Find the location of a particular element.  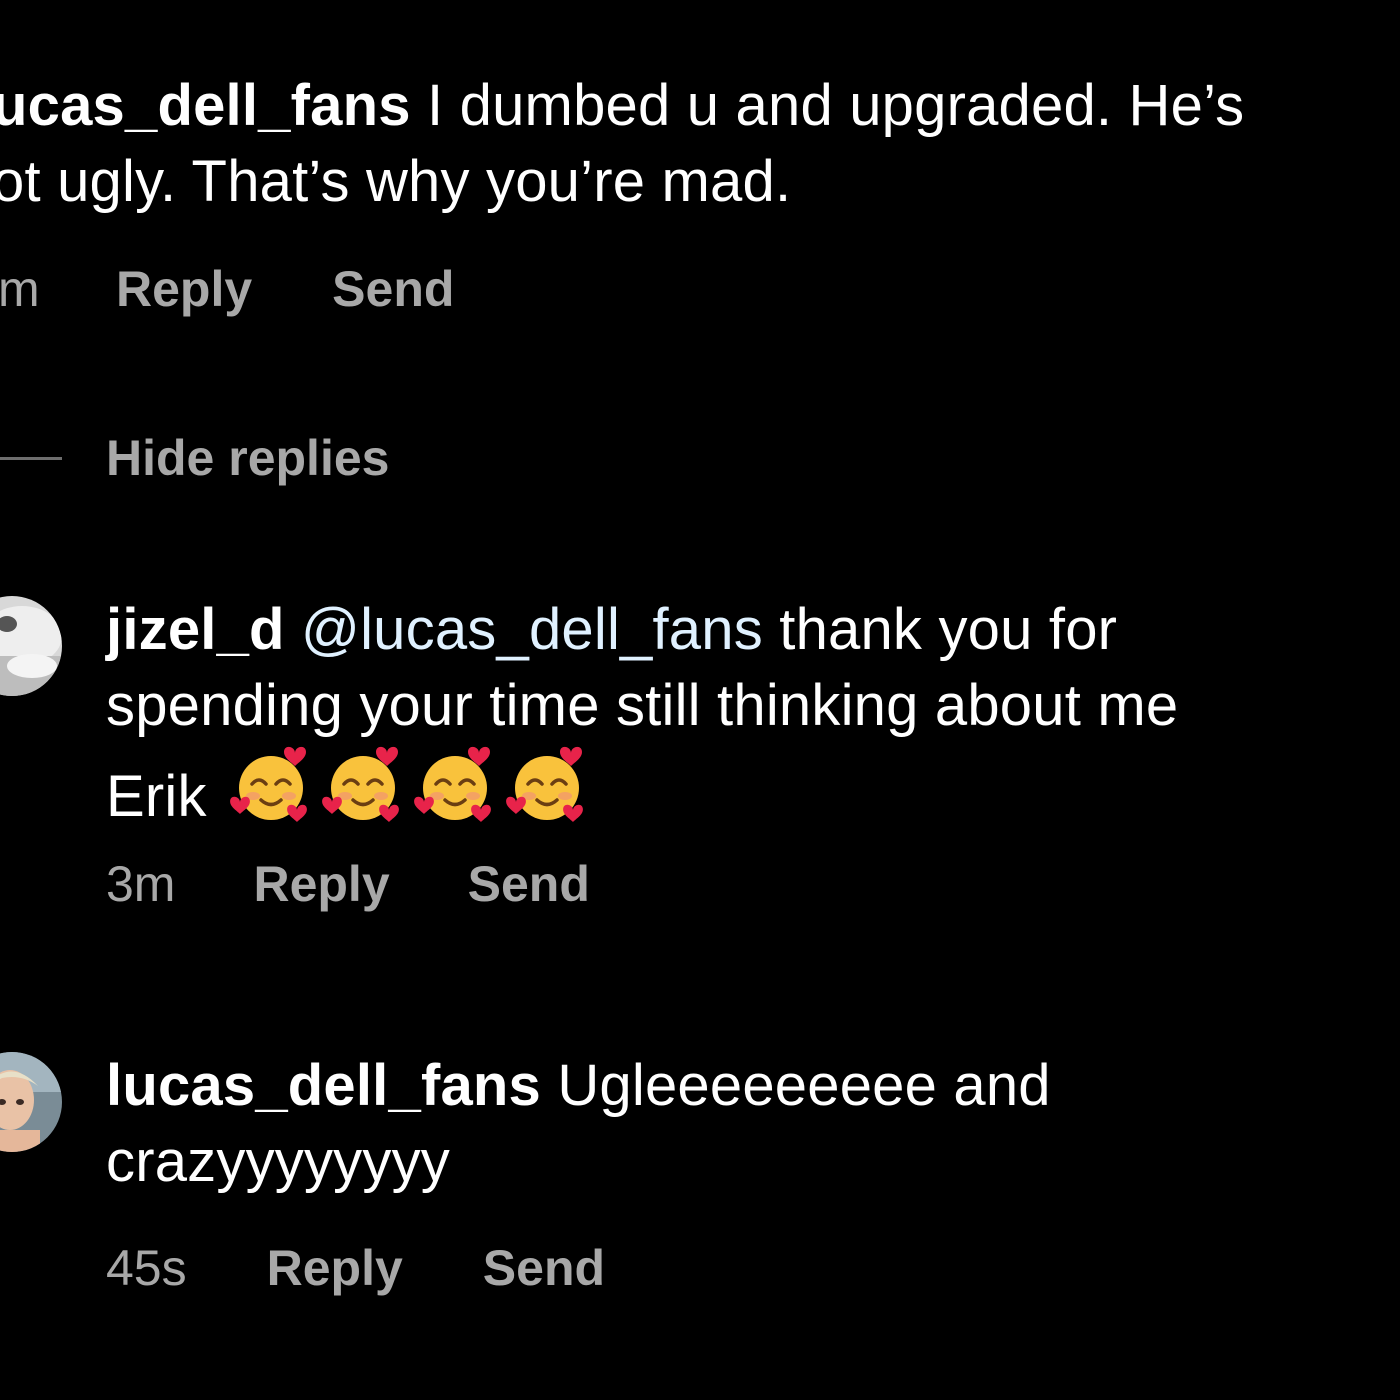

comment-2-meta: 3m Reply Send is located at coordinates (348, 884).